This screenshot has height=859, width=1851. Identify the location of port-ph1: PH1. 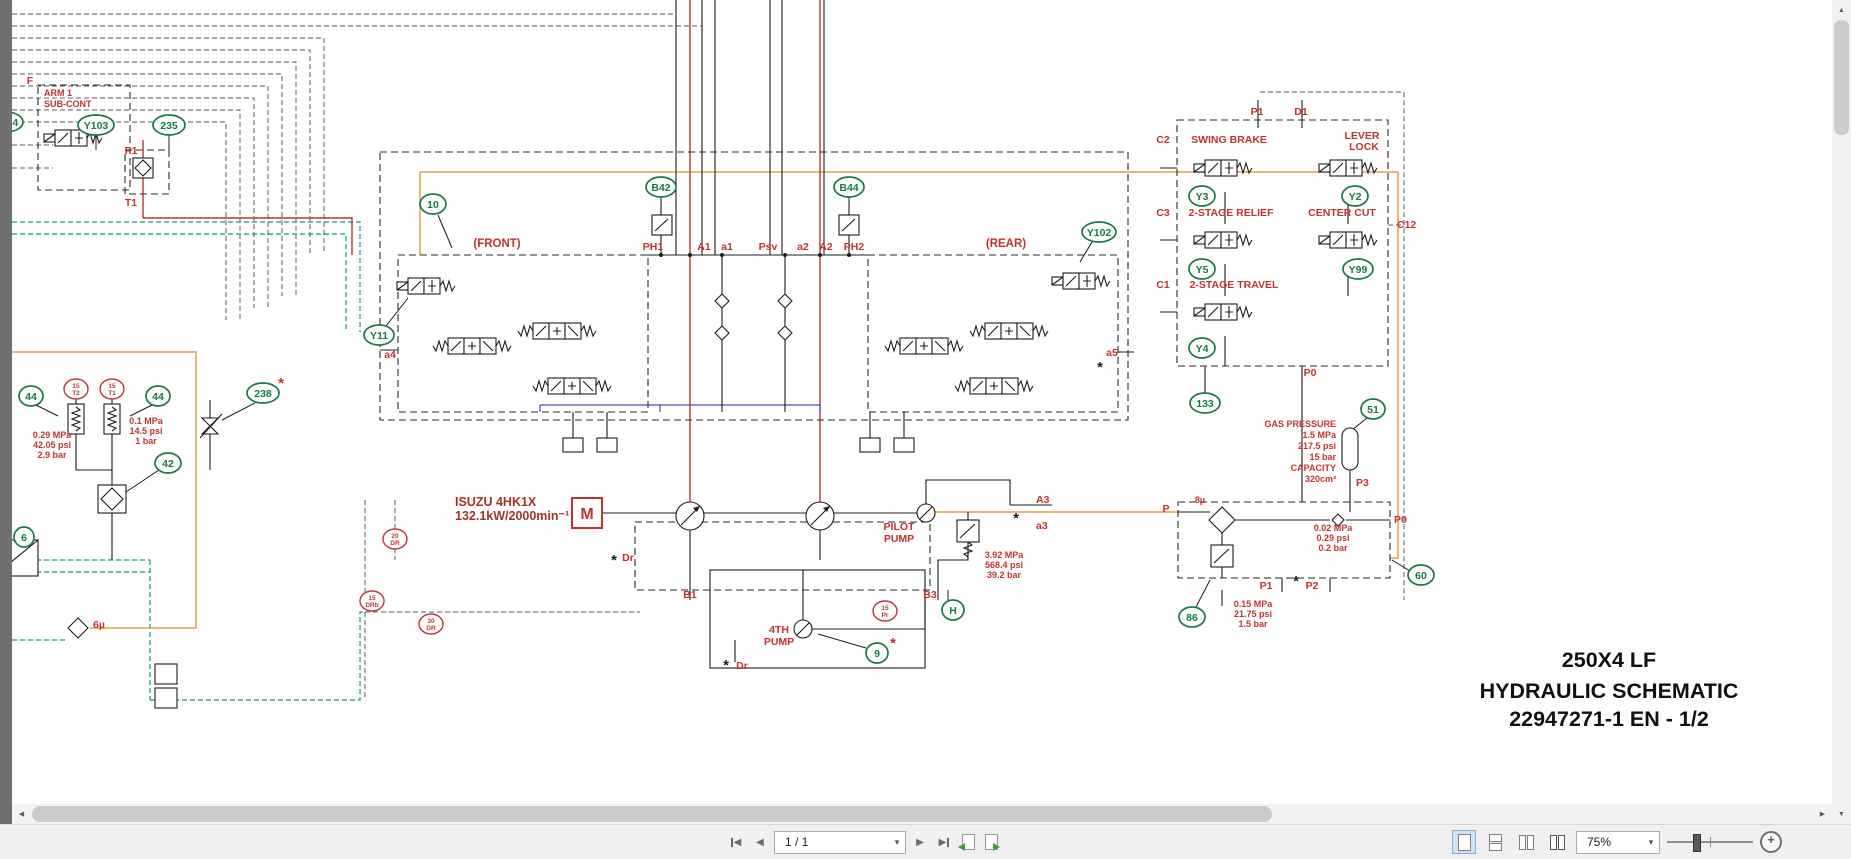
(653, 247).